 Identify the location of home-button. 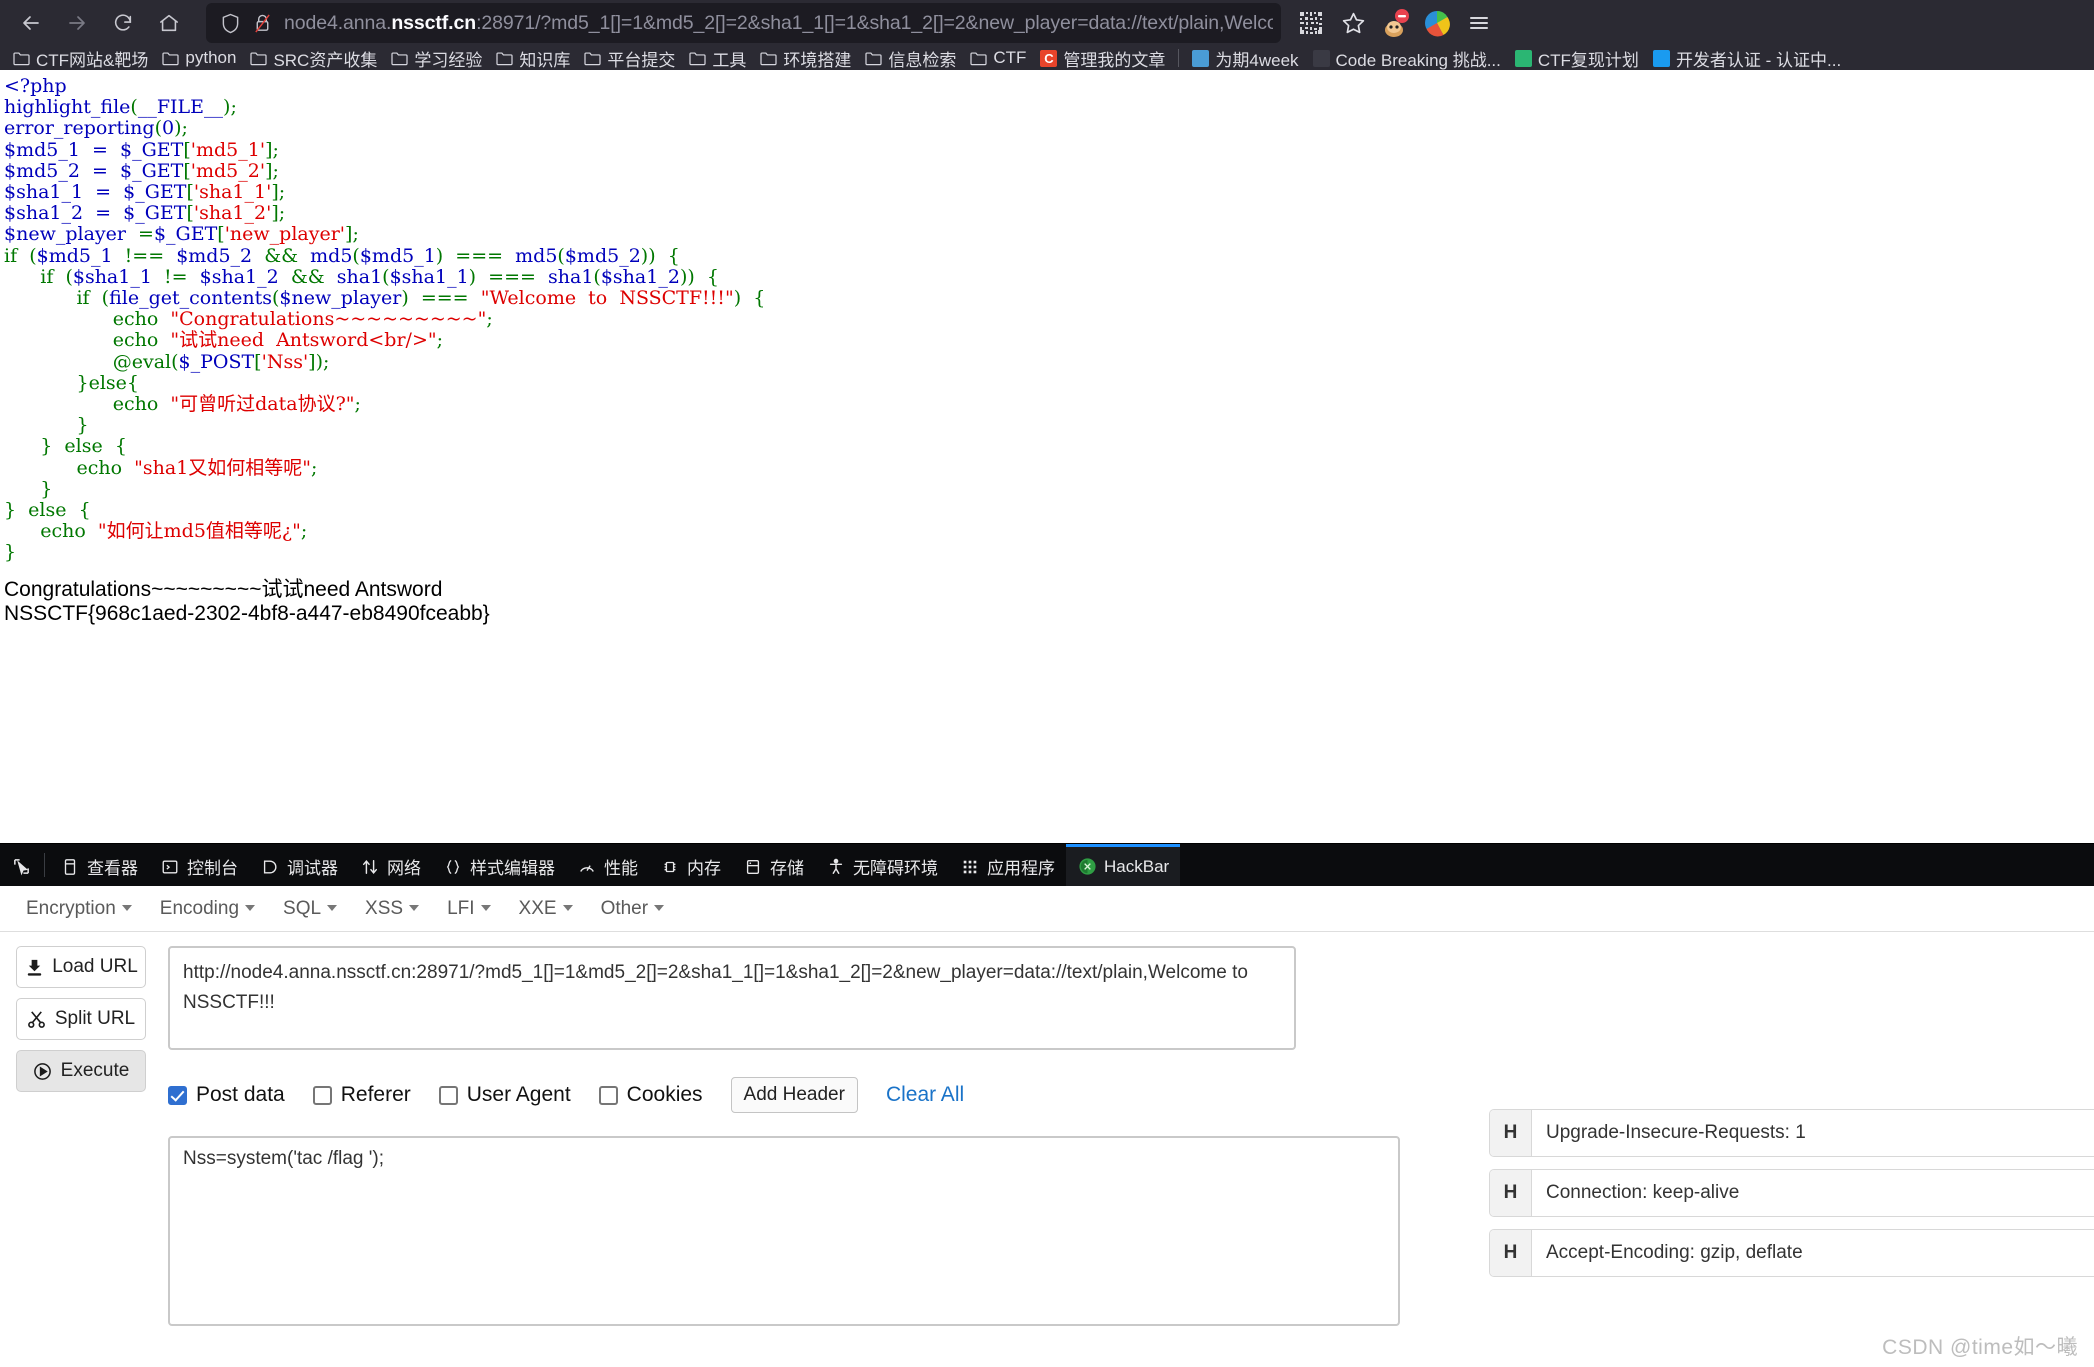
(169, 23).